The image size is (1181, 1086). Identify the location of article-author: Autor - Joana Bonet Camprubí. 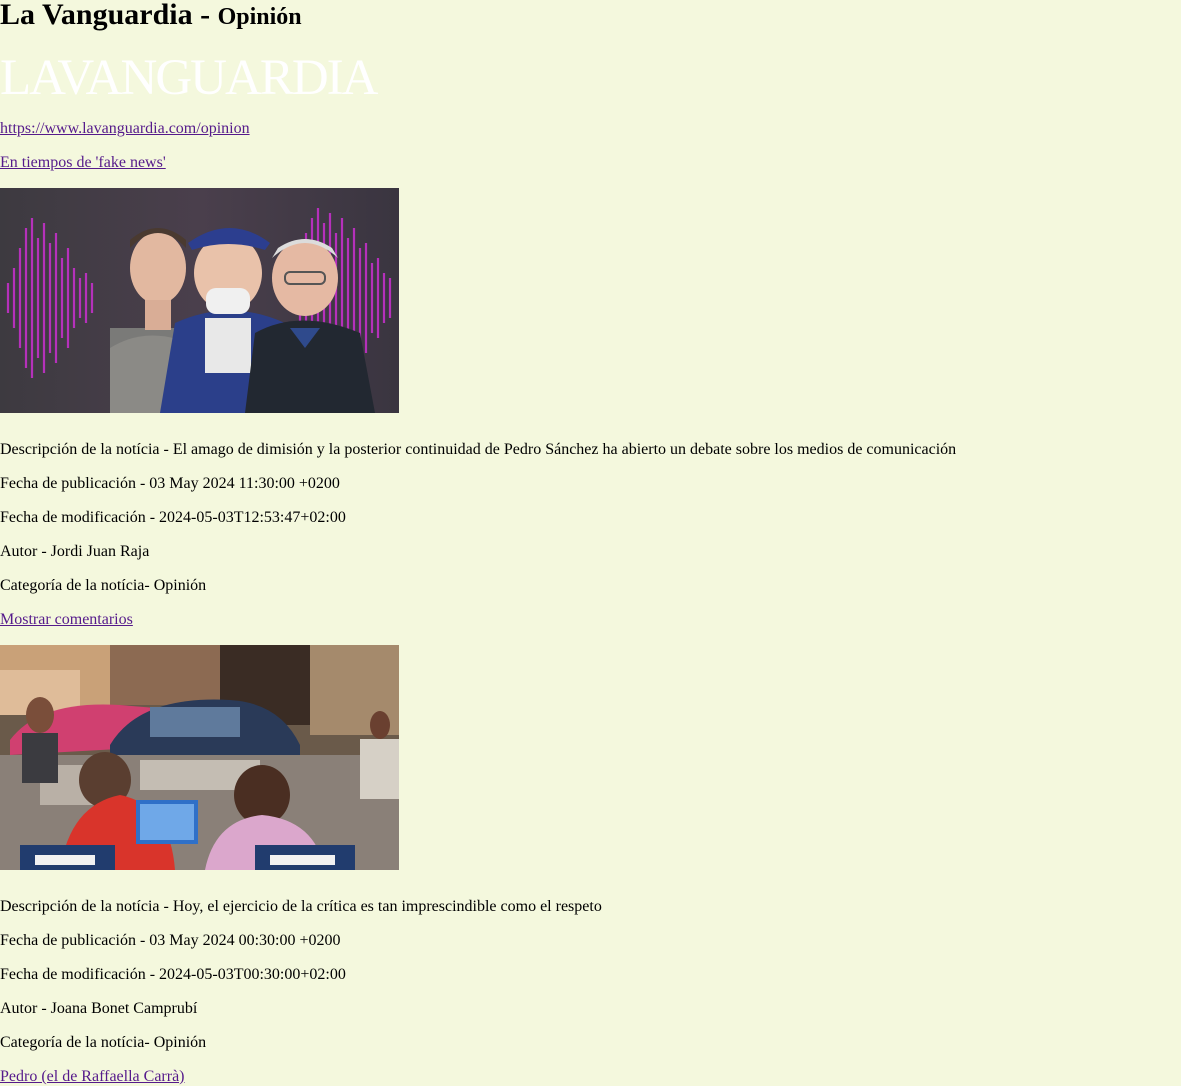
(99, 1008).